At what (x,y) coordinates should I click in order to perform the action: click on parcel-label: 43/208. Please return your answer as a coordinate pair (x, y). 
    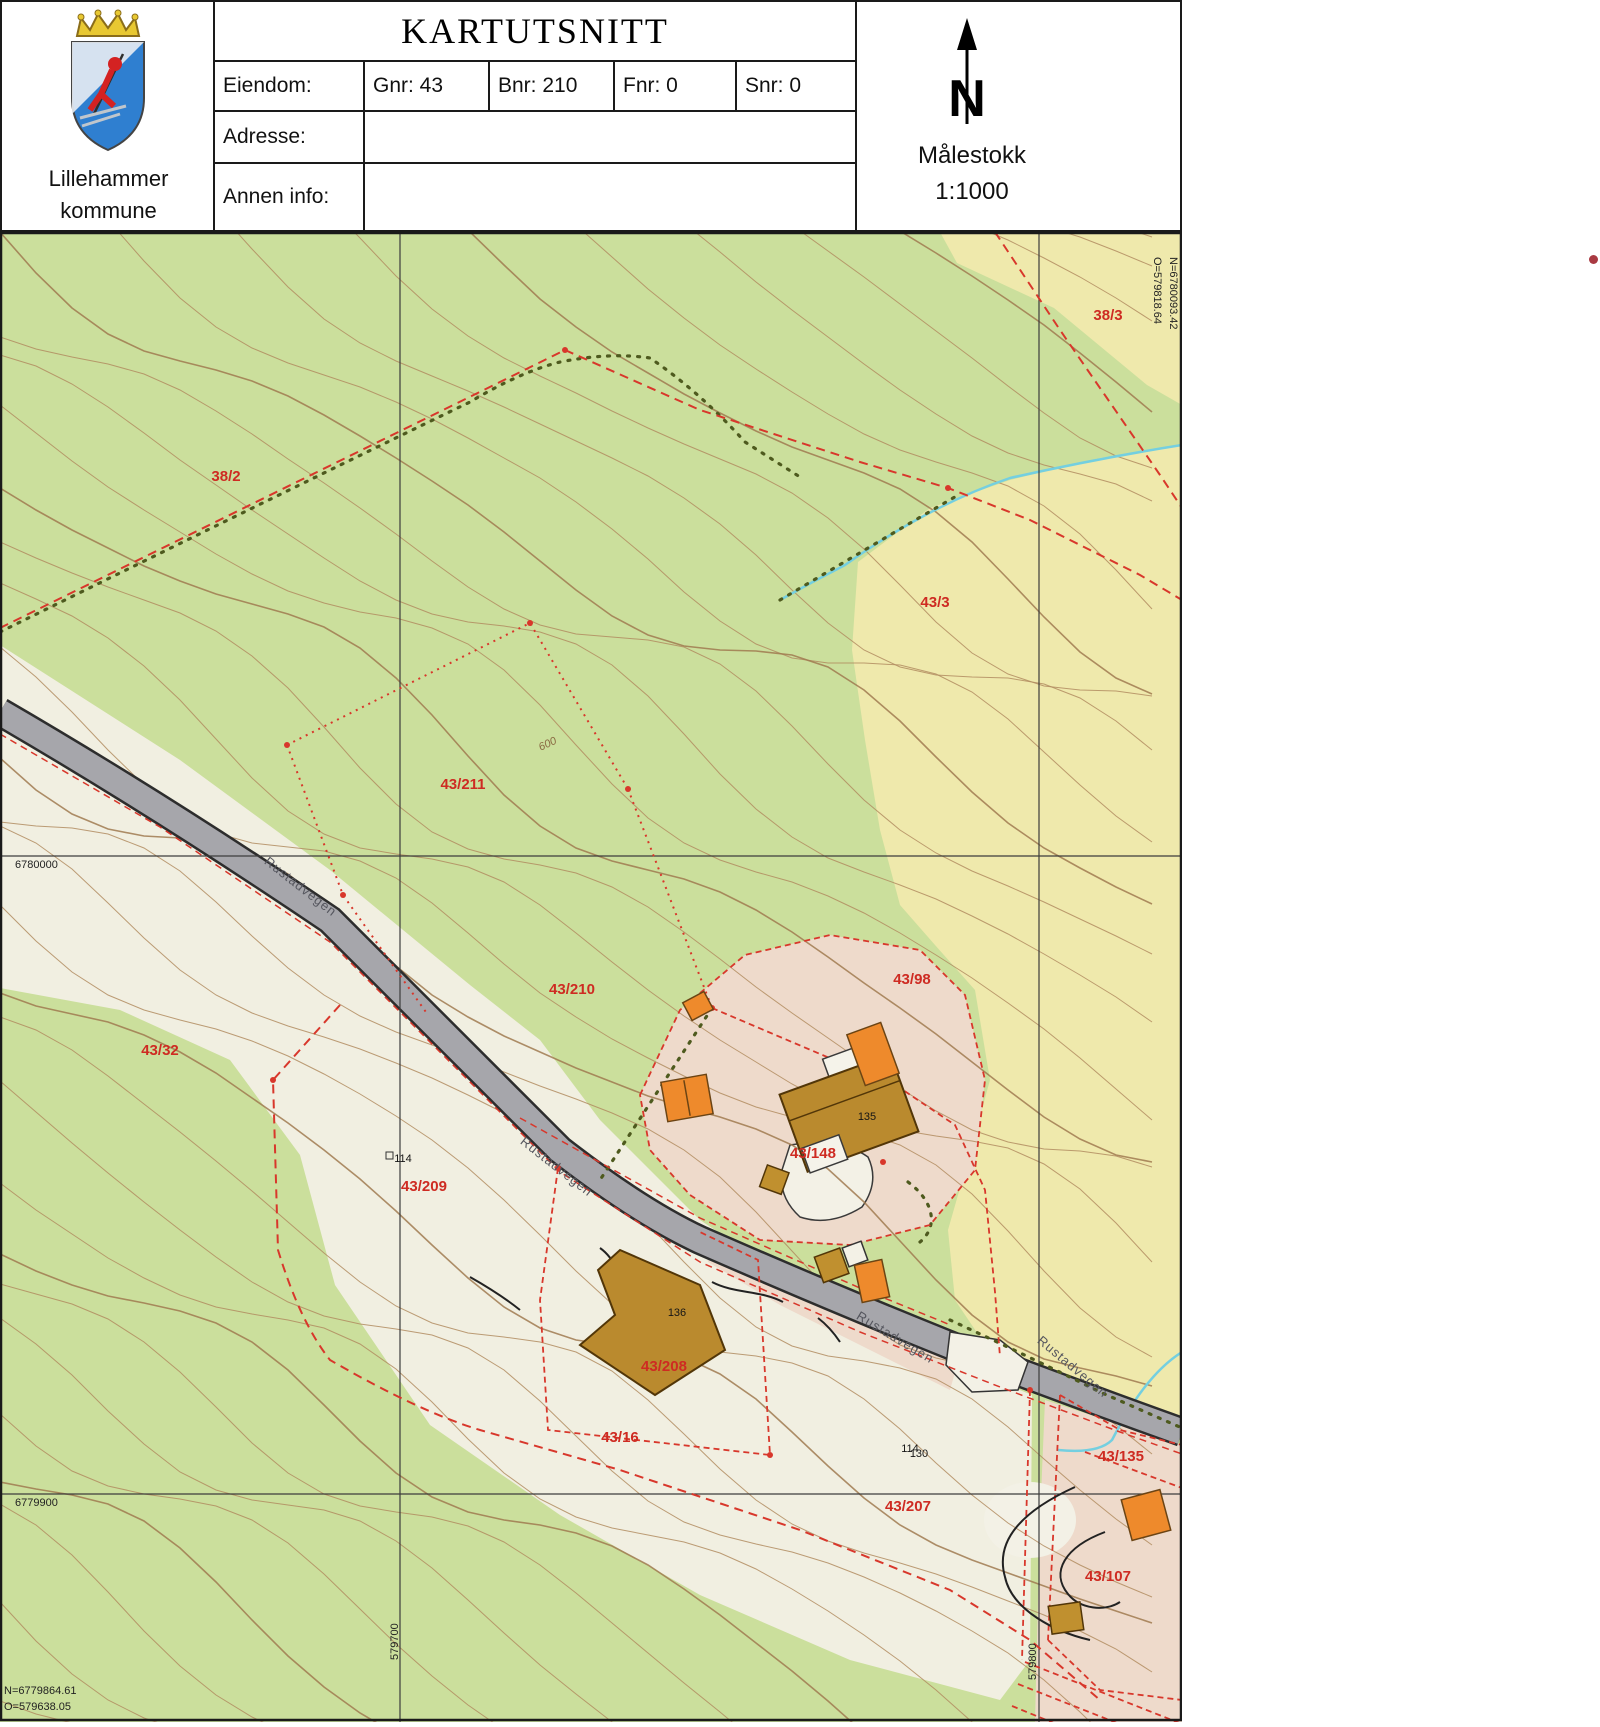
    Looking at the image, I should click on (664, 1366).